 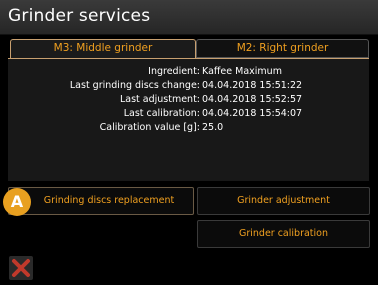 I want to click on info-label: Last adjustment:, so click(x=159, y=99).